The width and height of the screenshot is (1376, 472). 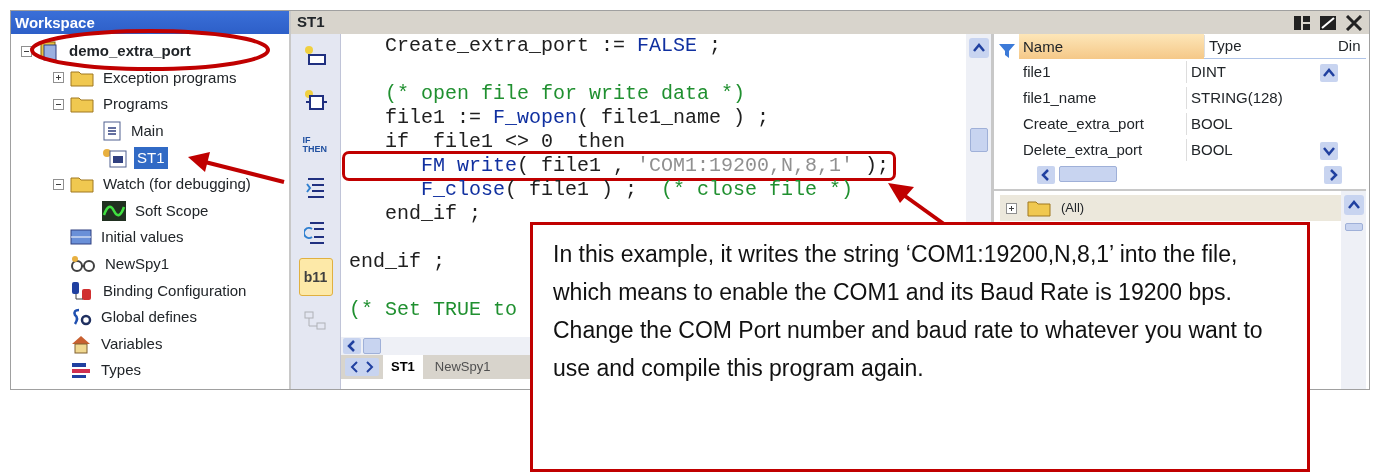 What do you see at coordinates (1007, 50) in the screenshot?
I see `filter-icon` at bounding box center [1007, 50].